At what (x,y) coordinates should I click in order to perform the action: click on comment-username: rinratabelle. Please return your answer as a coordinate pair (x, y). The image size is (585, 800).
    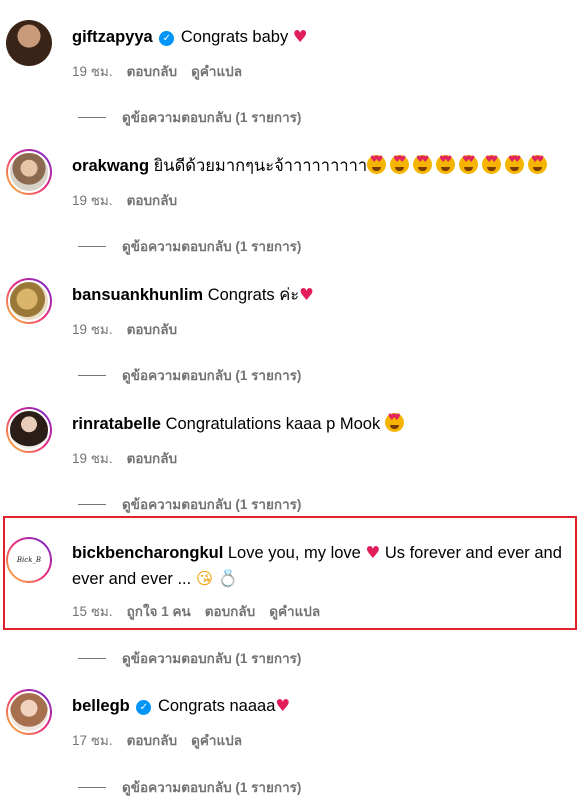
    Looking at the image, I should click on (116, 424).